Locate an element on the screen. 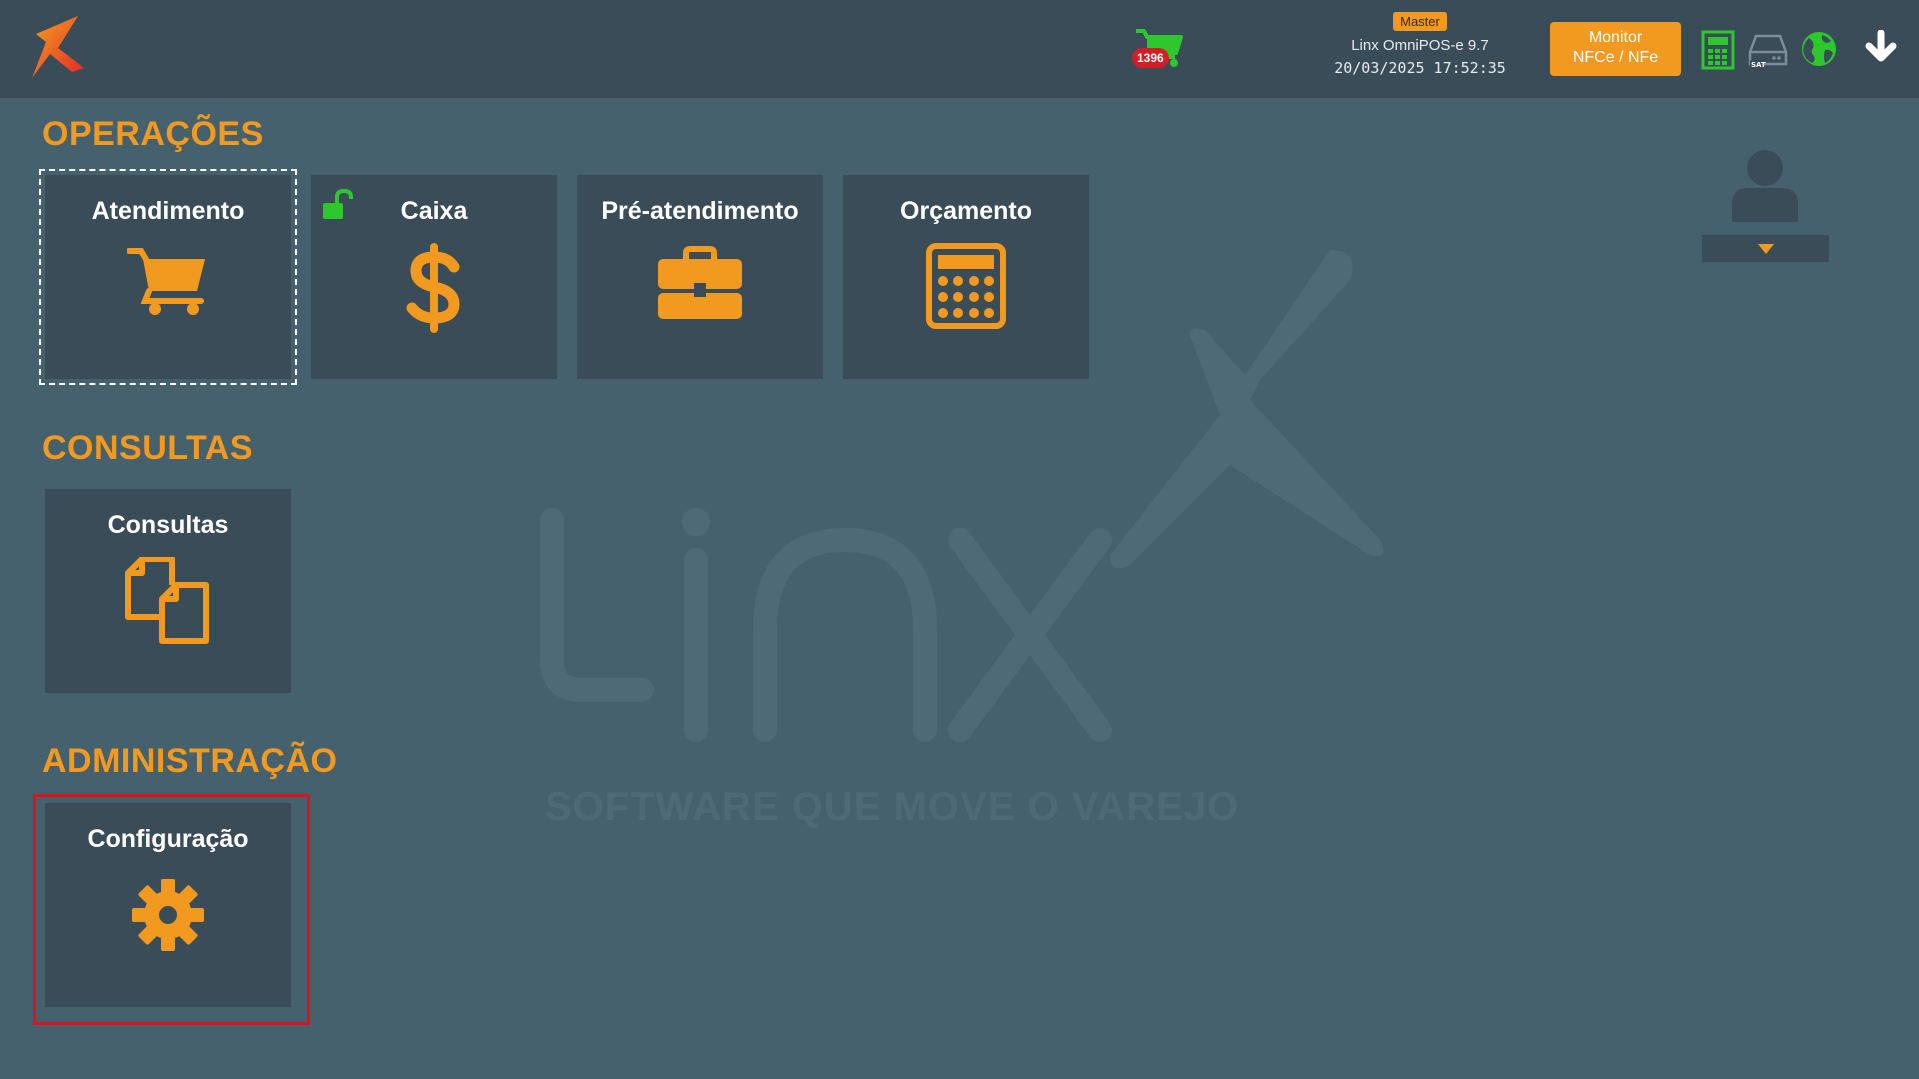 Image resolution: width=1919 pixels, height=1079 pixels. watermark-tagline: SOFTWARE QUE MOVE O VAREJO is located at coordinates (892, 807).